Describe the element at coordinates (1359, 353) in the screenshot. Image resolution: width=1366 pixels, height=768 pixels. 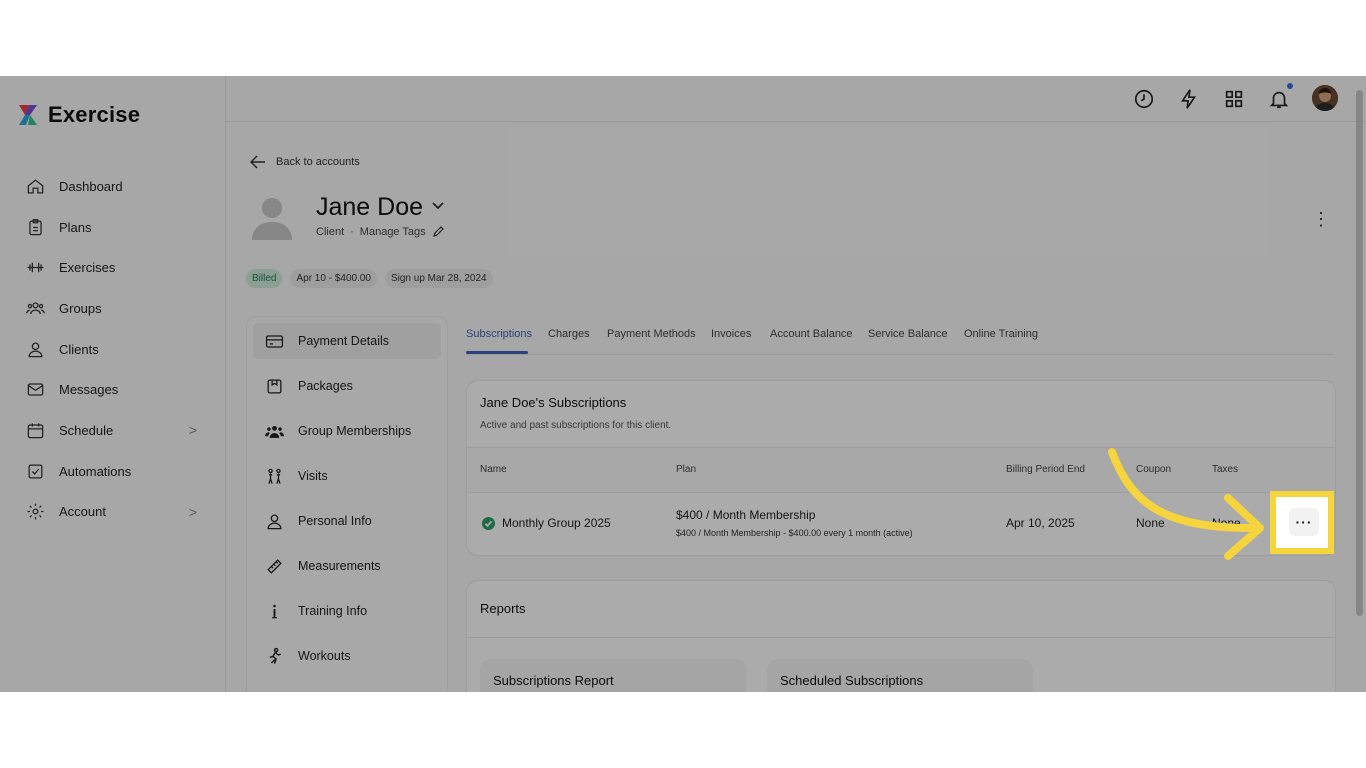
I see `scrollbar` at that location.